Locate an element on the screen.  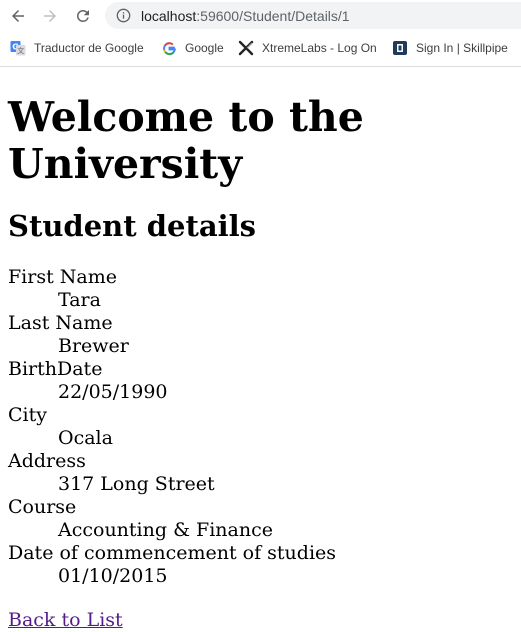
field-label-course: Course is located at coordinates (42, 507).